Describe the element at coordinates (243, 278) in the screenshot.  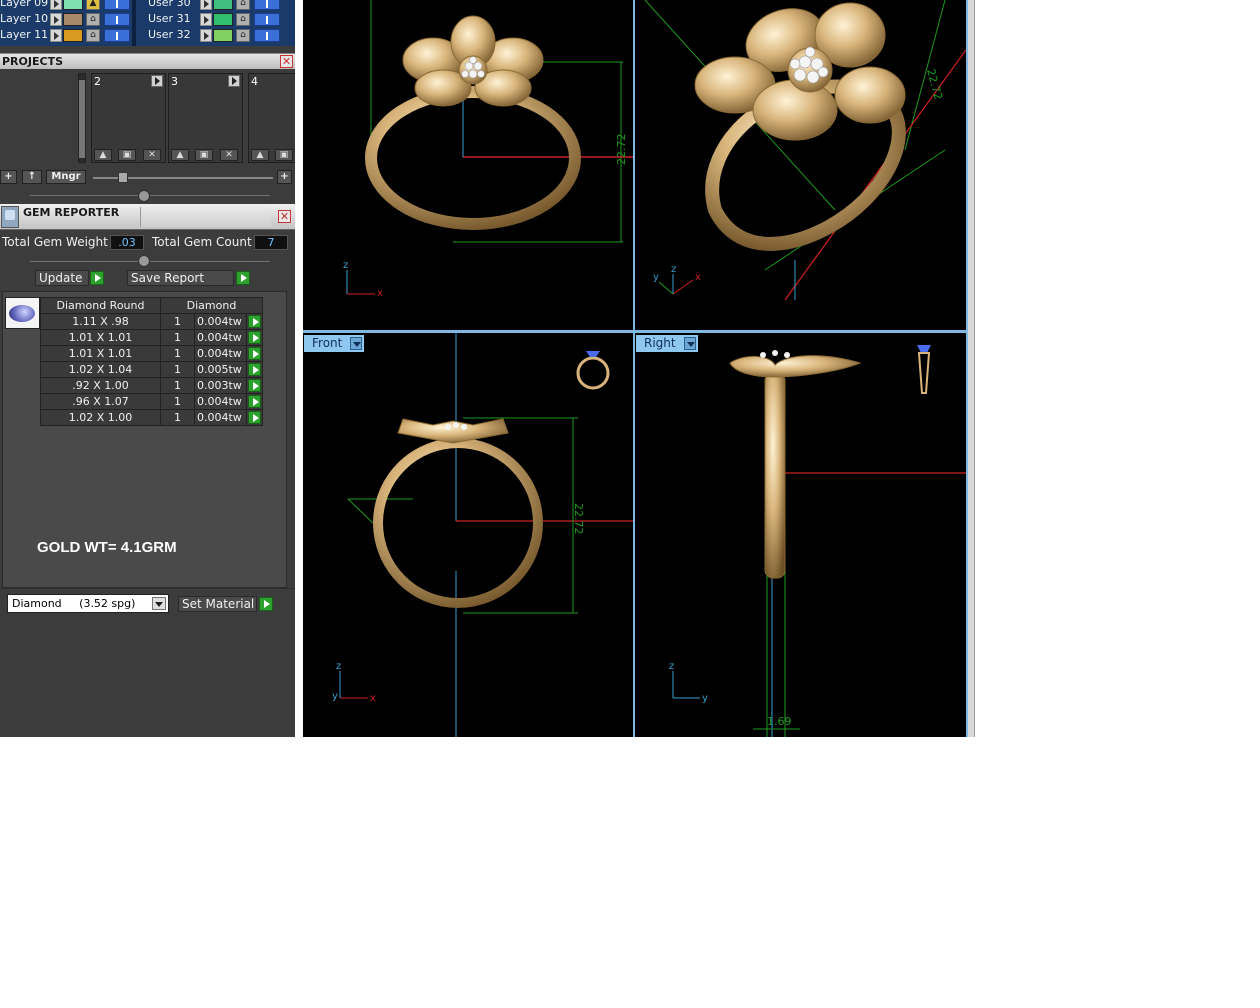
I see `save-report-go-icon` at that location.